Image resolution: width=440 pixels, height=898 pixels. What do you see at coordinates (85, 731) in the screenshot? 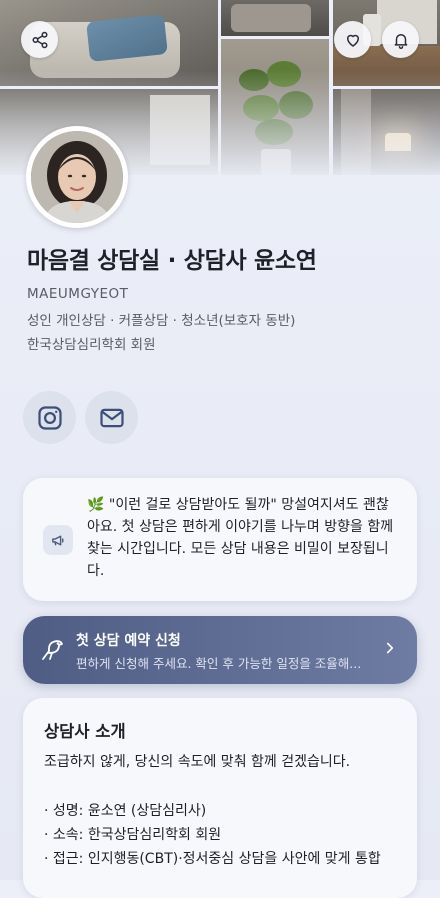
I see `section-title: 상담사 소개` at bounding box center [85, 731].